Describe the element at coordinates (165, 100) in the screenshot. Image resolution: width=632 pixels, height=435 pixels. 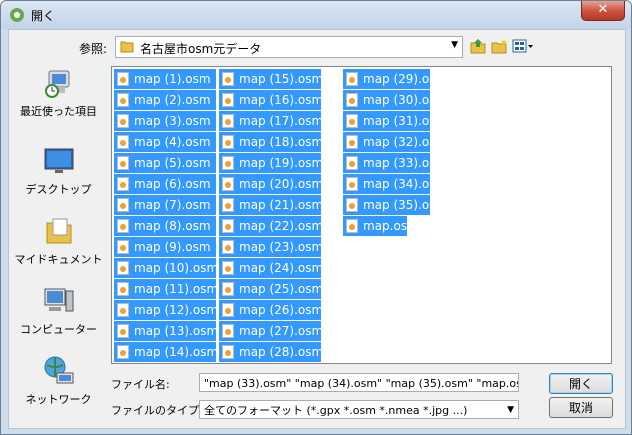
I see `file-item: map (2).osm` at that location.